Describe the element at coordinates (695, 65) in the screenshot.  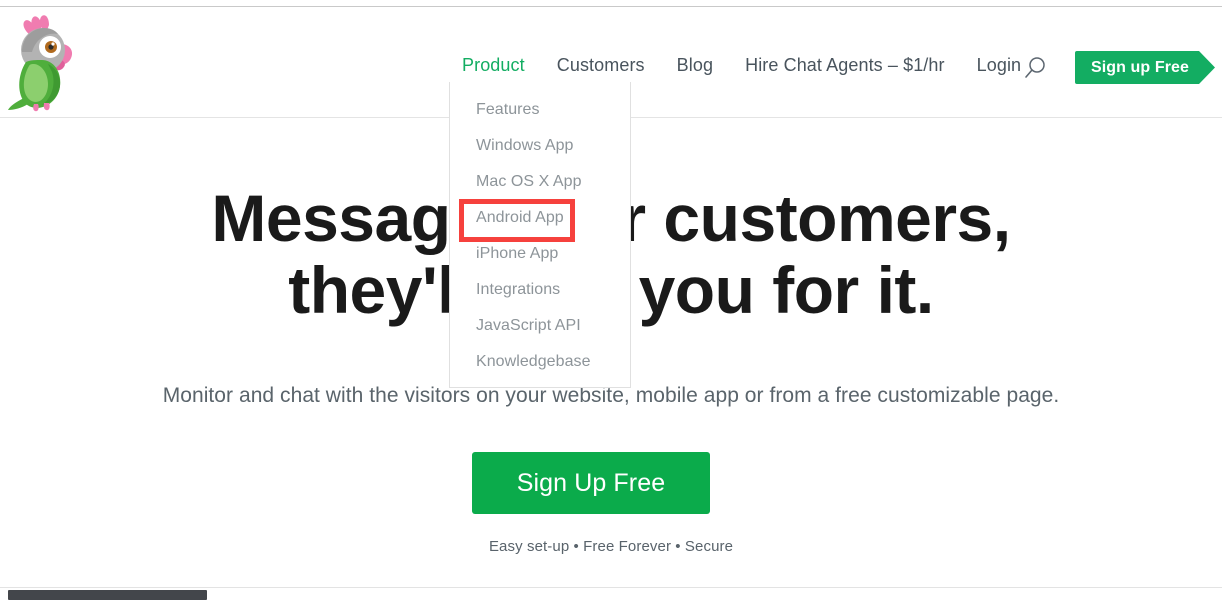
I see `nav-item-blog: Blog` at that location.